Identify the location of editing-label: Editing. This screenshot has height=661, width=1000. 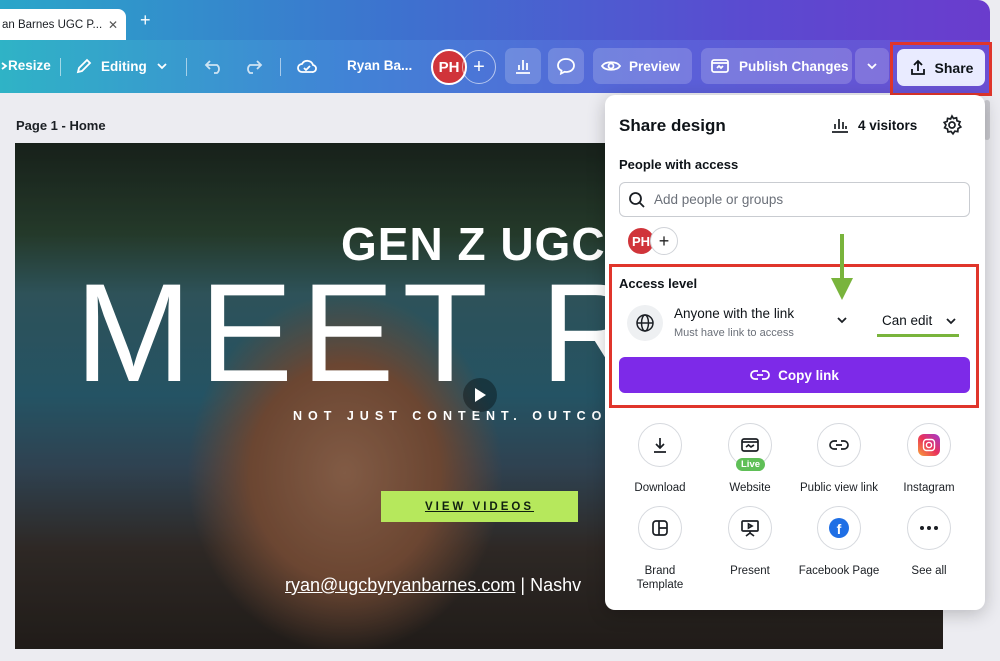
(124, 66).